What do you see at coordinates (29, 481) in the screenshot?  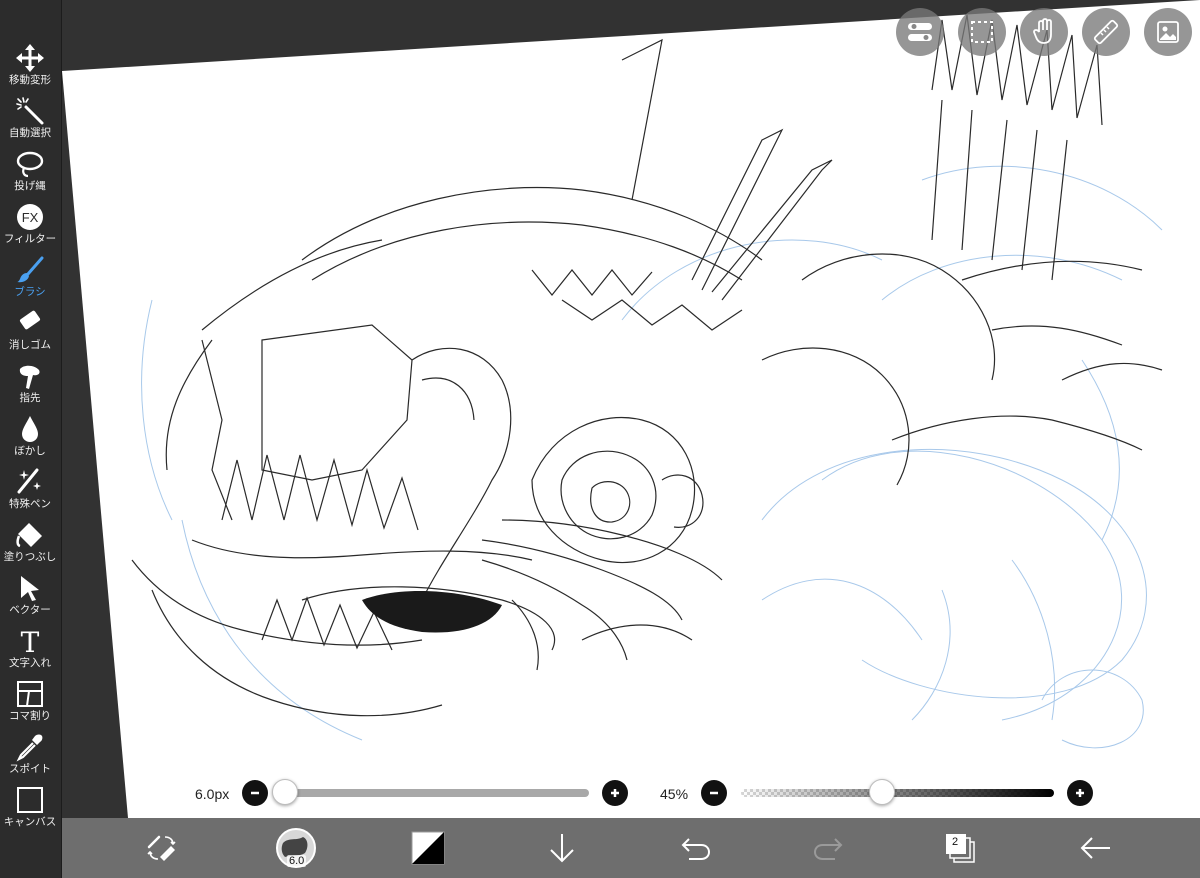 I see `sparkle-pen-icon` at bounding box center [29, 481].